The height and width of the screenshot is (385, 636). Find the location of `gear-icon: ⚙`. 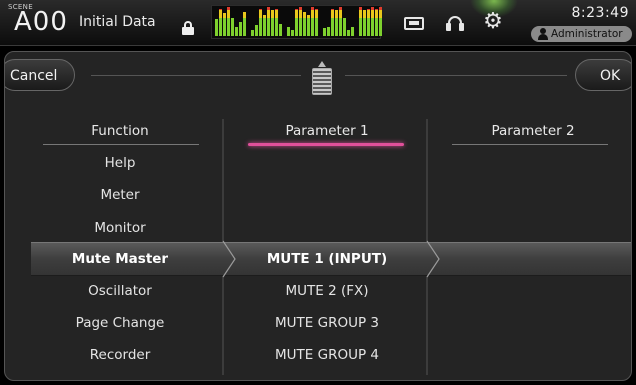

gear-icon: ⚙ is located at coordinates (493, 22).